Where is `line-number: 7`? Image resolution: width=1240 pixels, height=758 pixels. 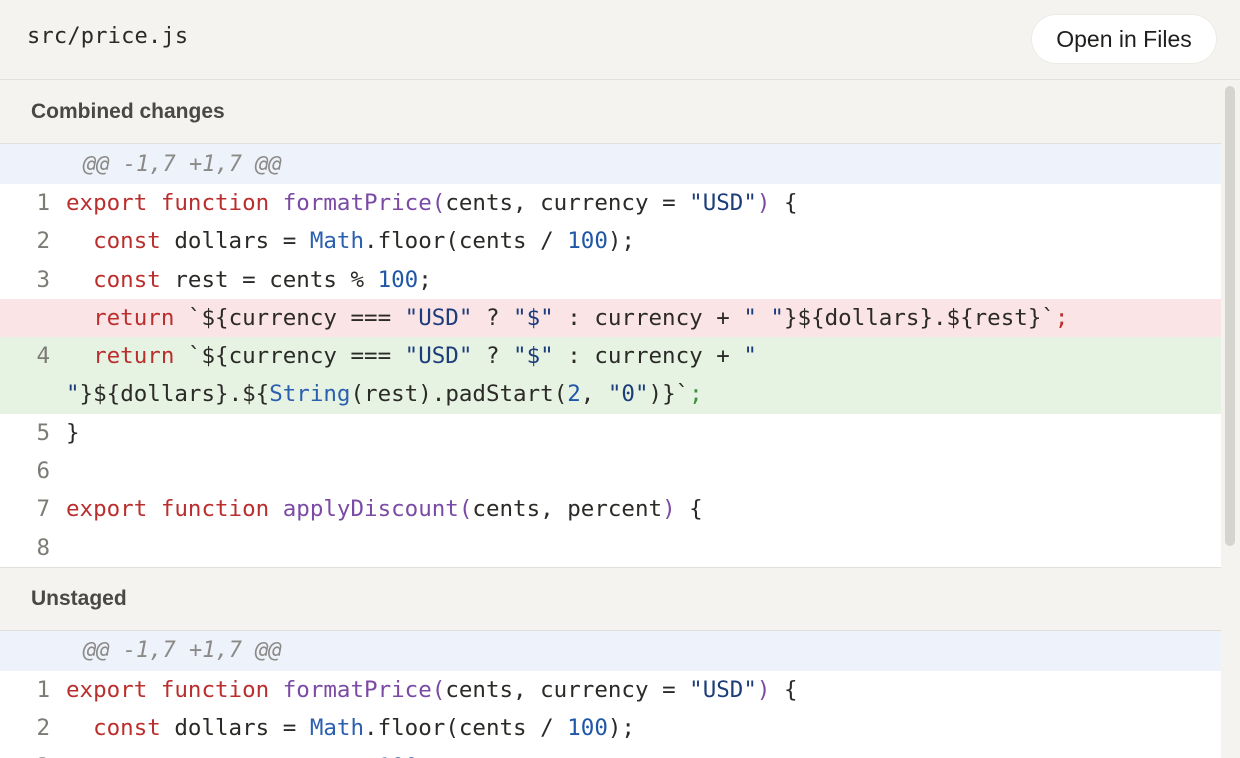 line-number: 7 is located at coordinates (43, 509).